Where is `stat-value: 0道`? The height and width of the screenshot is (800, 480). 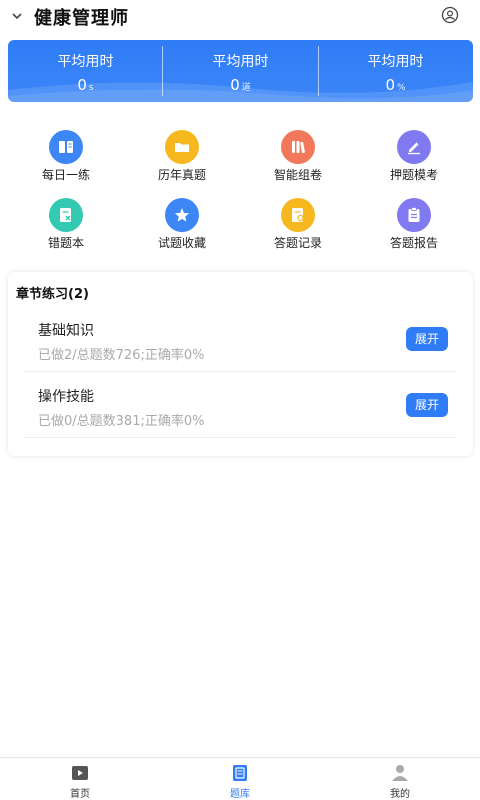 stat-value: 0道 is located at coordinates (240, 85).